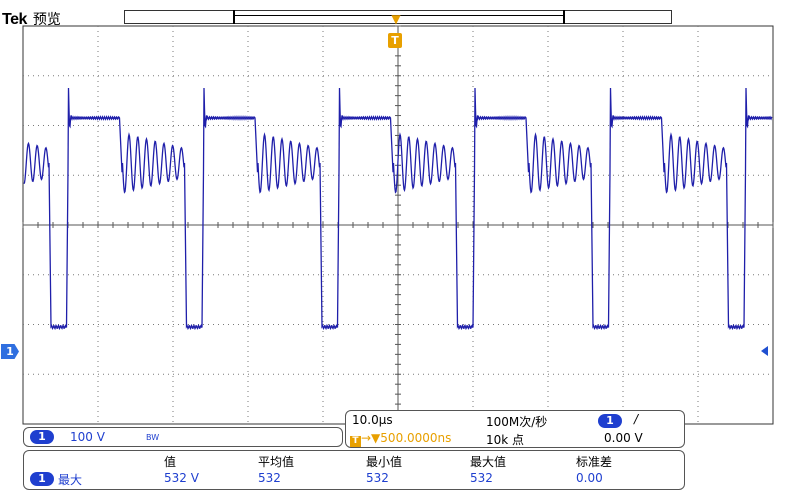 The image size is (807, 493). Describe the element at coordinates (610, 421) in the screenshot. I see `trigger-source-badge: 1` at that location.